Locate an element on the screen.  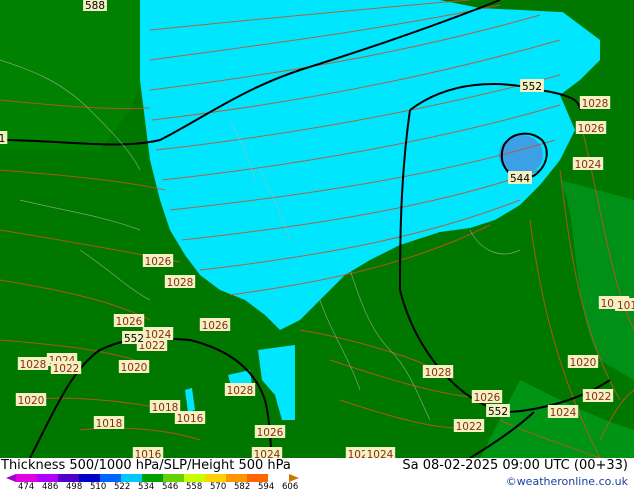
site-credit: ©weatheronline.co.uk is located at coordinates (567, 481).